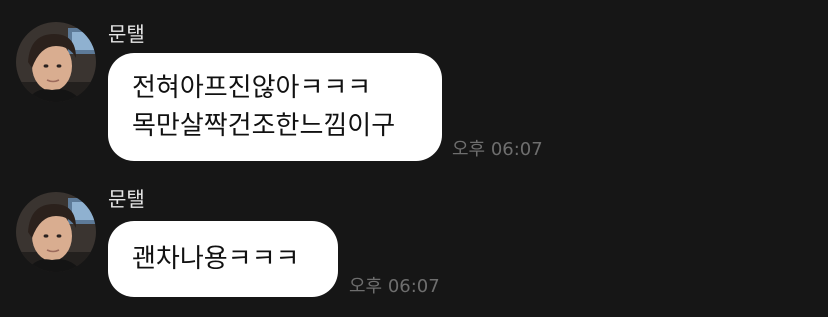 This screenshot has height=317, width=828. Describe the element at coordinates (264, 126) in the screenshot. I see `message-line: 목만살짝건조한느낌이구` at that location.